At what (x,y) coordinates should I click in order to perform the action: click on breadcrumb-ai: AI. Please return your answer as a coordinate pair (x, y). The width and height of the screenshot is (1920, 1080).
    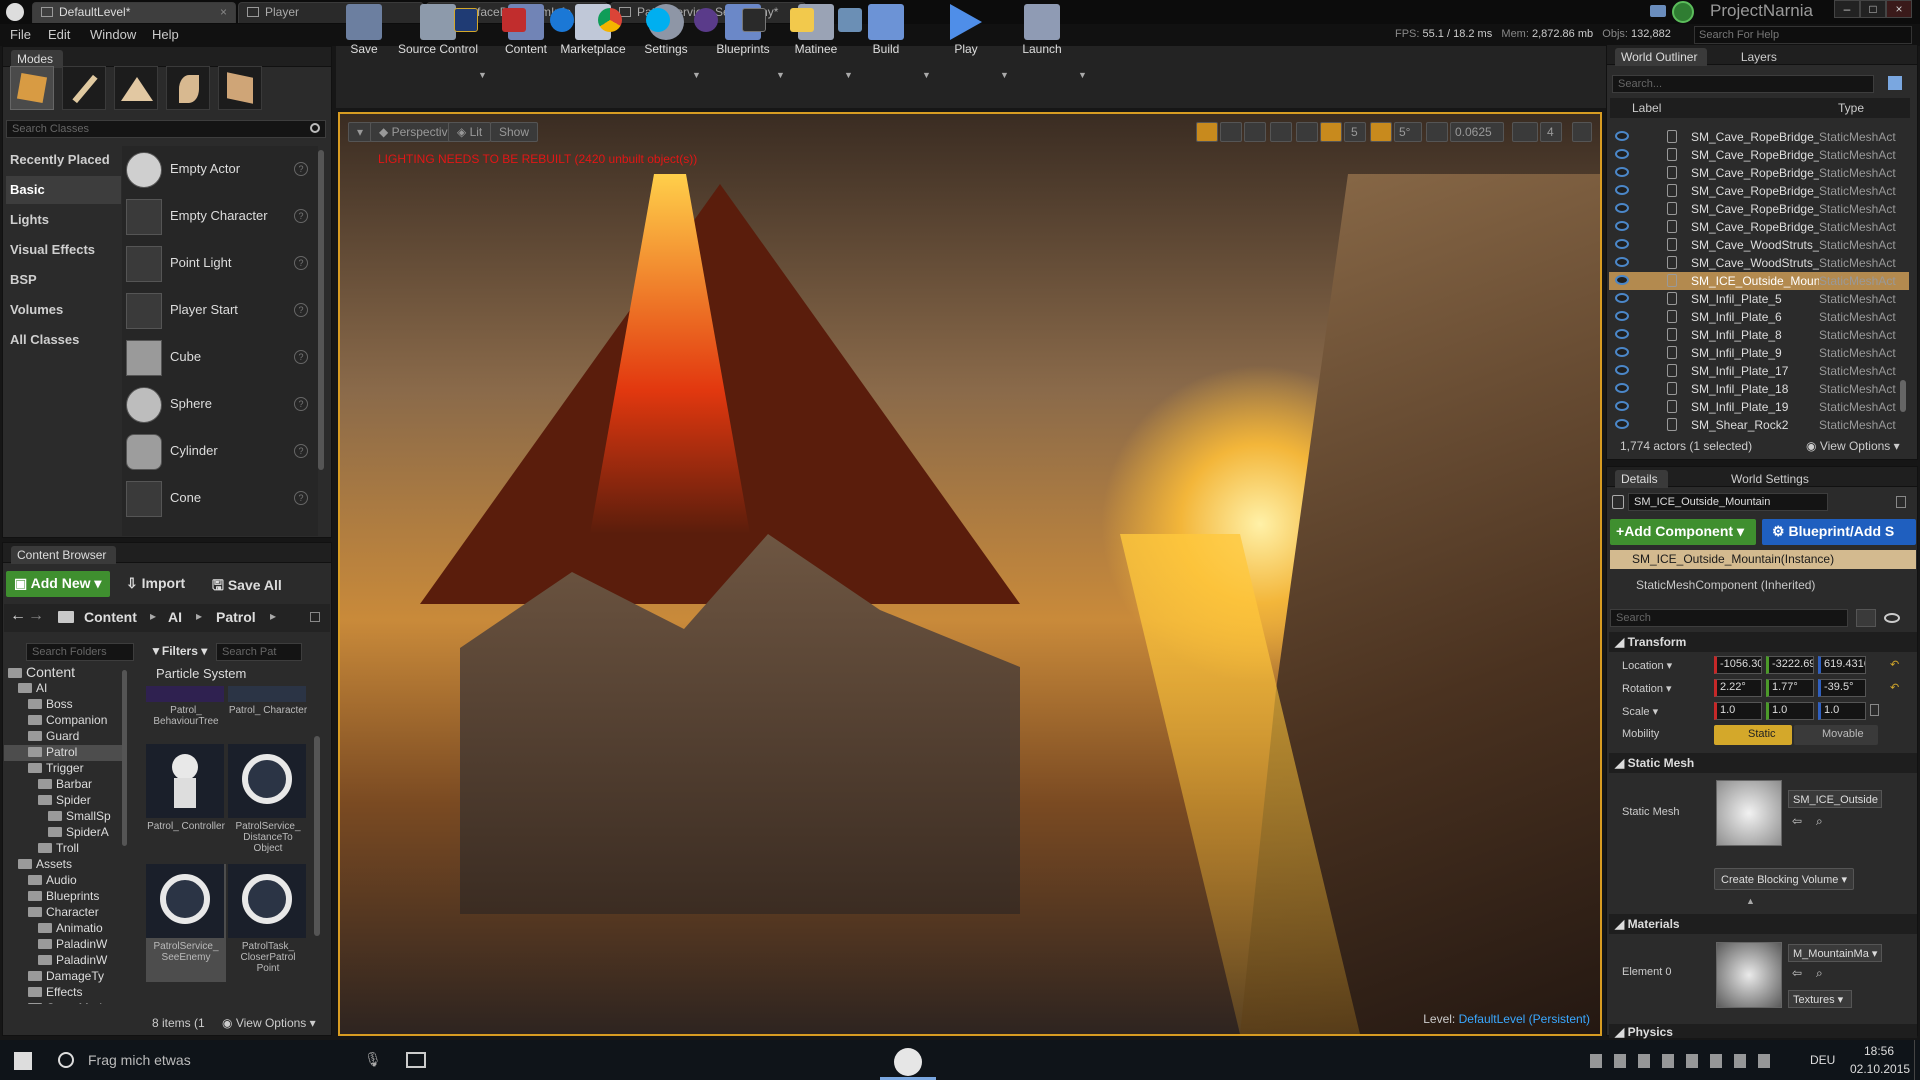
    Looking at the image, I should click on (175, 617).